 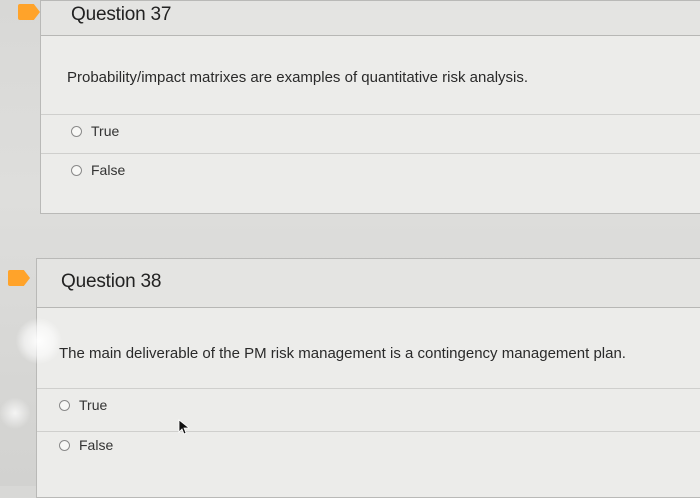 What do you see at coordinates (76, 131) in the screenshot?
I see `question-37-radio-true` at bounding box center [76, 131].